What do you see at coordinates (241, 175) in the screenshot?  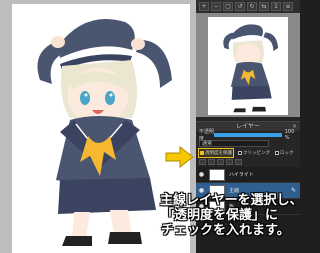 I see `layer-name: ハイライト` at bounding box center [241, 175].